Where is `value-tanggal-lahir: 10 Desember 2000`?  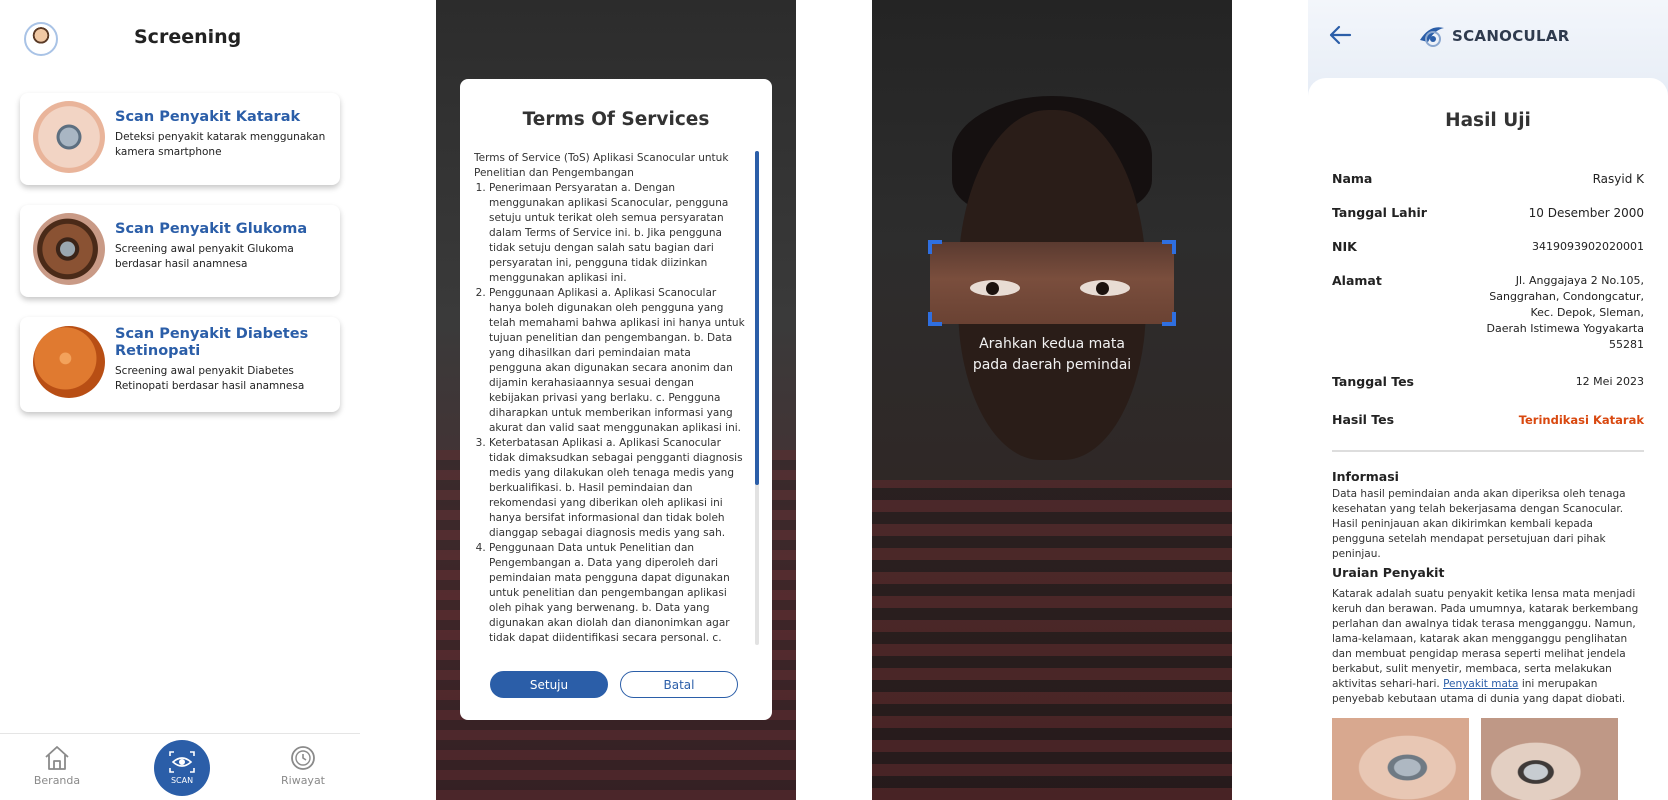 value-tanggal-lahir: 10 Desember 2000 is located at coordinates (1586, 213).